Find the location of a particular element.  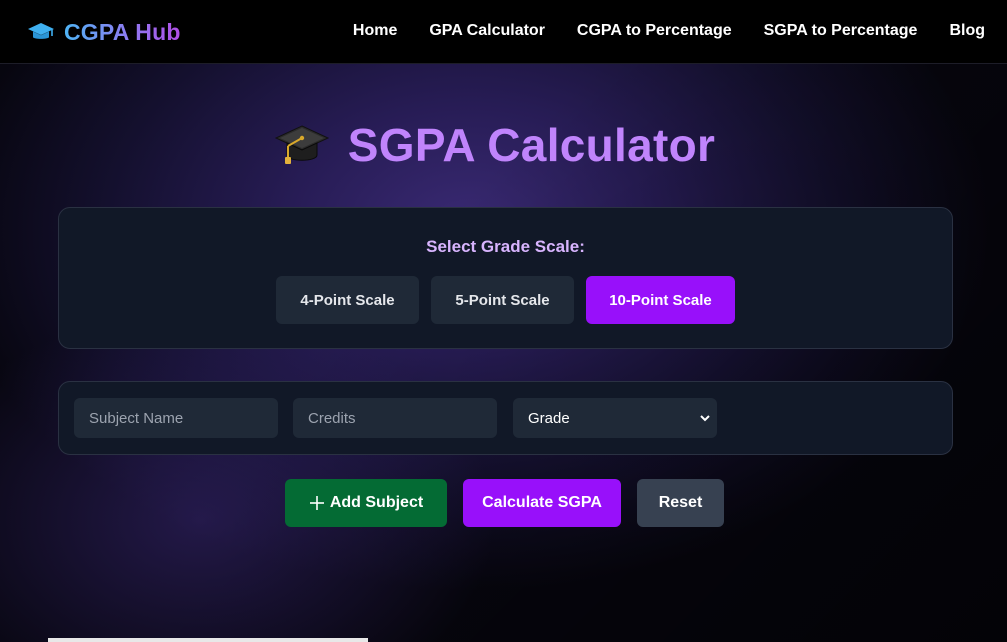

graduation-cap-icon is located at coordinates (41, 31).